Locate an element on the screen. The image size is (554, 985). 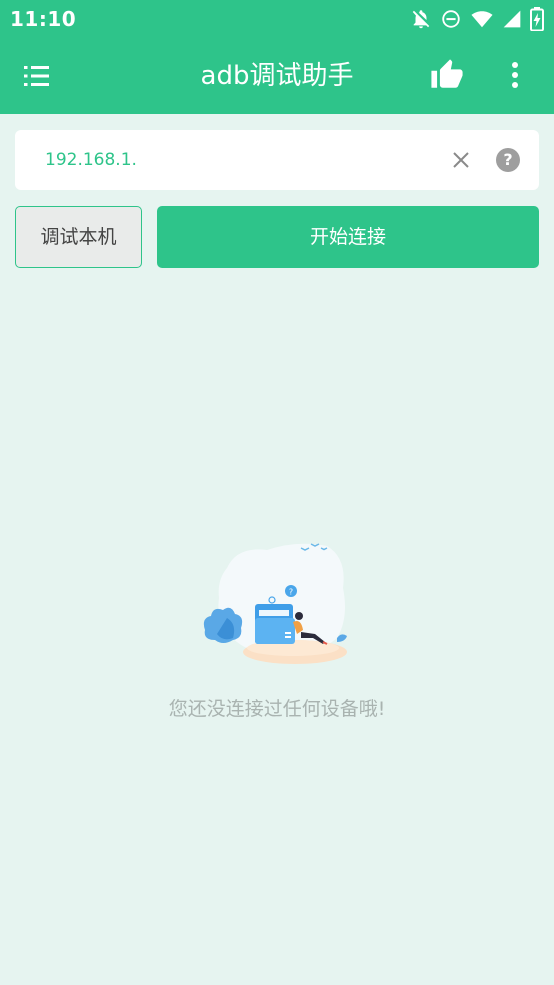
clear-input-button is located at coordinates (461, 160).